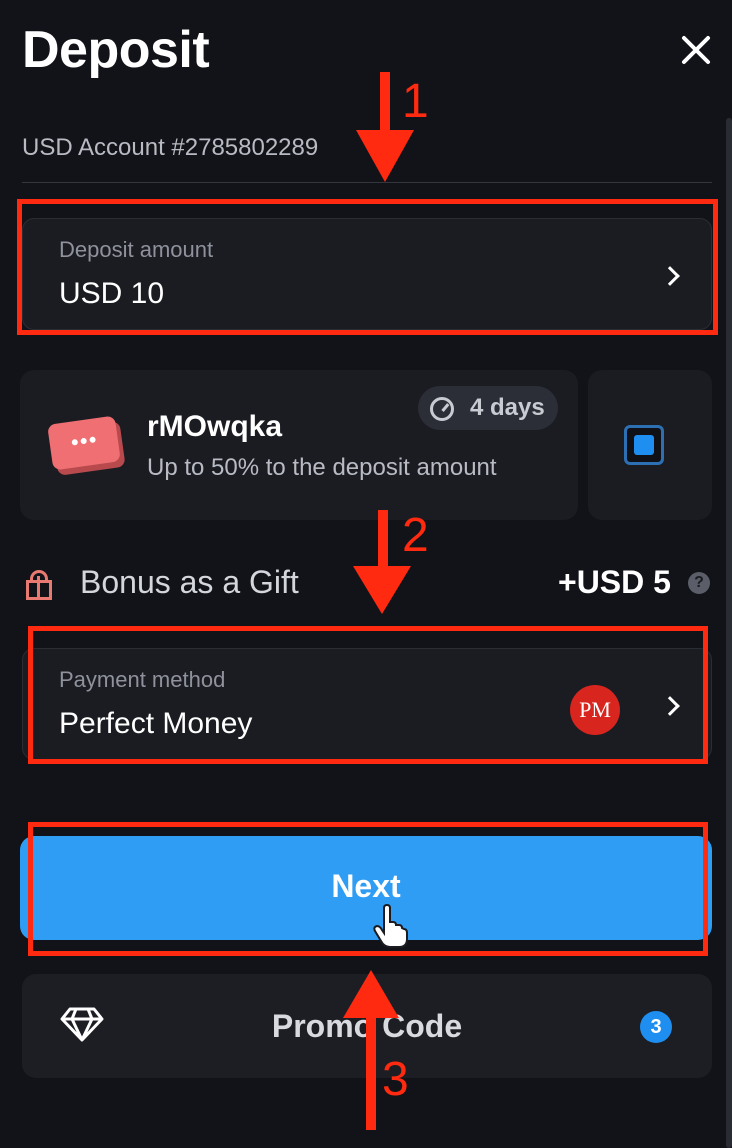 This screenshot has height=1148, width=732. I want to click on payment-method-value: Perfect Money, so click(156, 723).